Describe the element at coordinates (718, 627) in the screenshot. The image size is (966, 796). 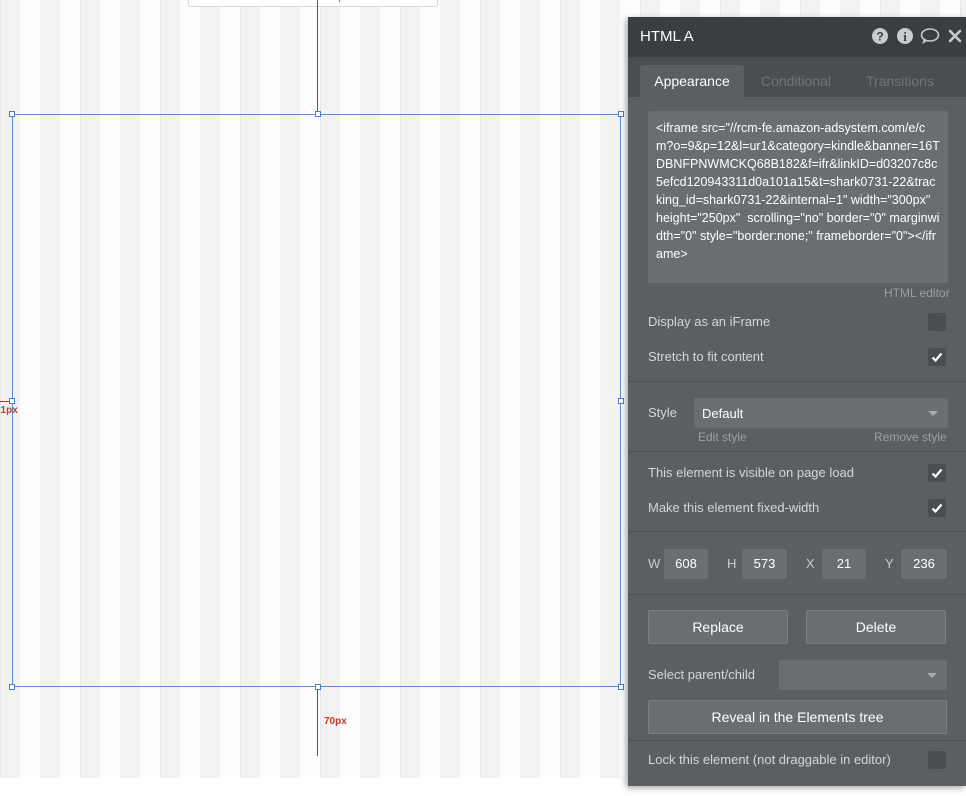
I see `replace-button: Replace` at that location.